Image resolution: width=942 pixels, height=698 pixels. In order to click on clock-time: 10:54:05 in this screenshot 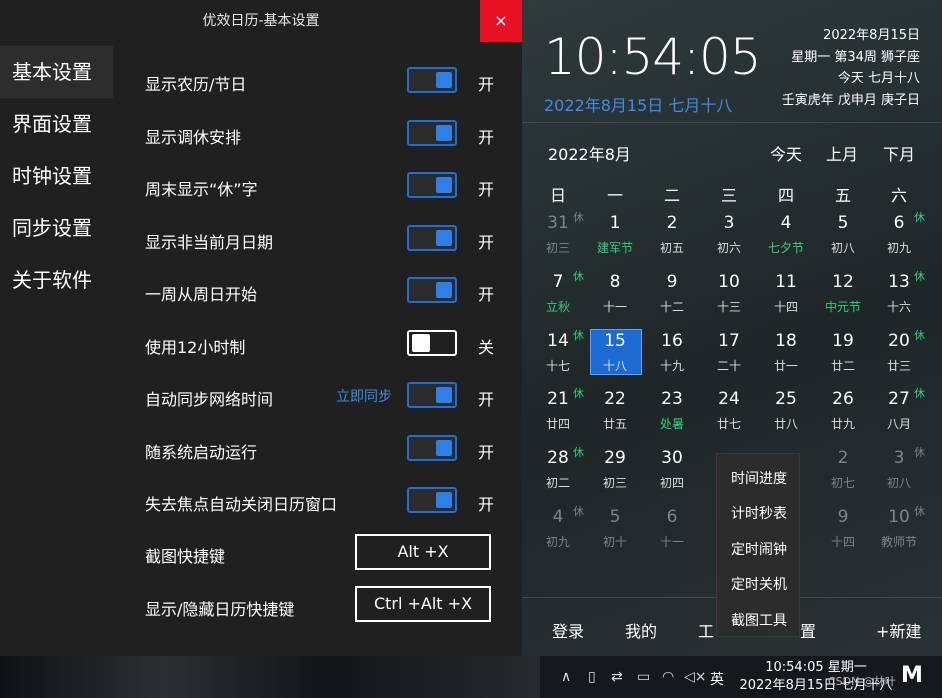, I will do `click(653, 57)`.